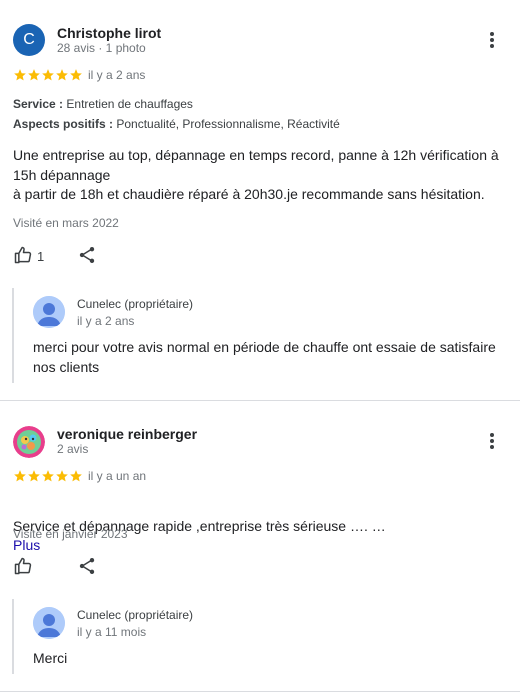  What do you see at coordinates (117, 476) in the screenshot?
I see `review-date: il y a un an` at bounding box center [117, 476].